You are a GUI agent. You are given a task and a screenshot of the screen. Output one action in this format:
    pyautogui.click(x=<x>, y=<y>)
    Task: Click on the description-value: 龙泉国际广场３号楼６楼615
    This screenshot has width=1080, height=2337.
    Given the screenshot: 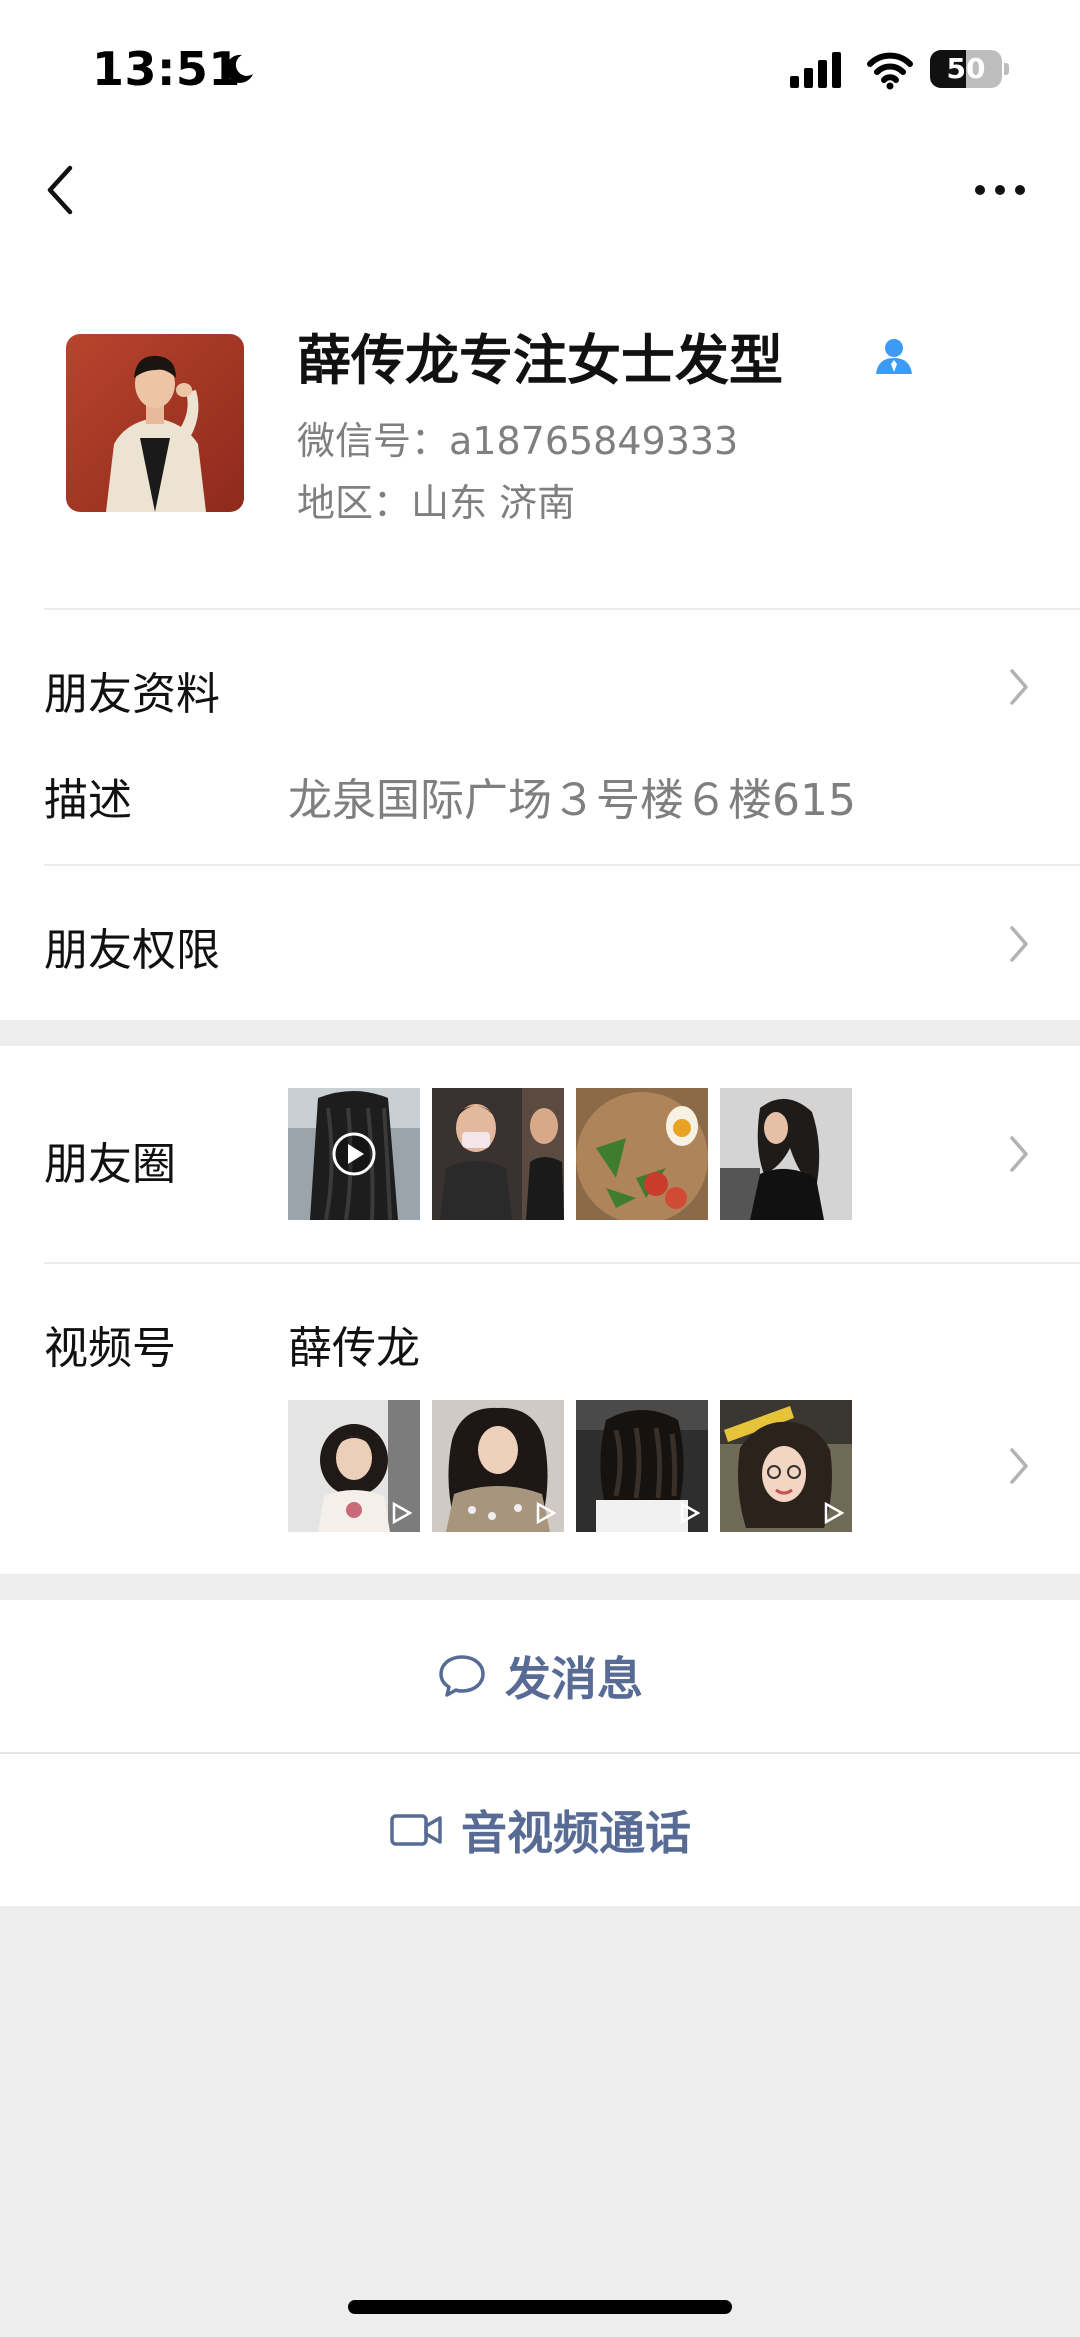 What is the action you would take?
    pyautogui.click(x=572, y=800)
    